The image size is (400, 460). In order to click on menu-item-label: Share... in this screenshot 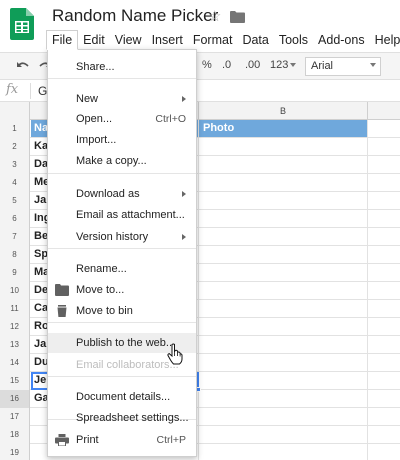, I will do `click(95, 67)`.